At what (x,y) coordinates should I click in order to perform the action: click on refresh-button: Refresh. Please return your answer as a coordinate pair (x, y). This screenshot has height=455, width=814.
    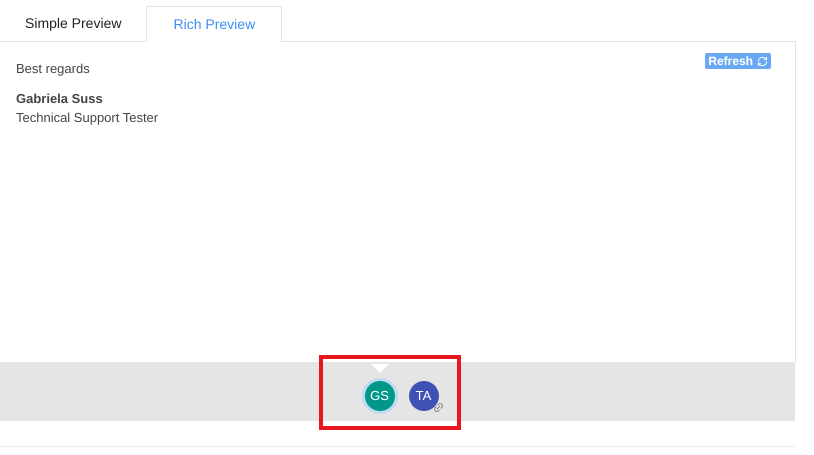
    Looking at the image, I should click on (738, 61).